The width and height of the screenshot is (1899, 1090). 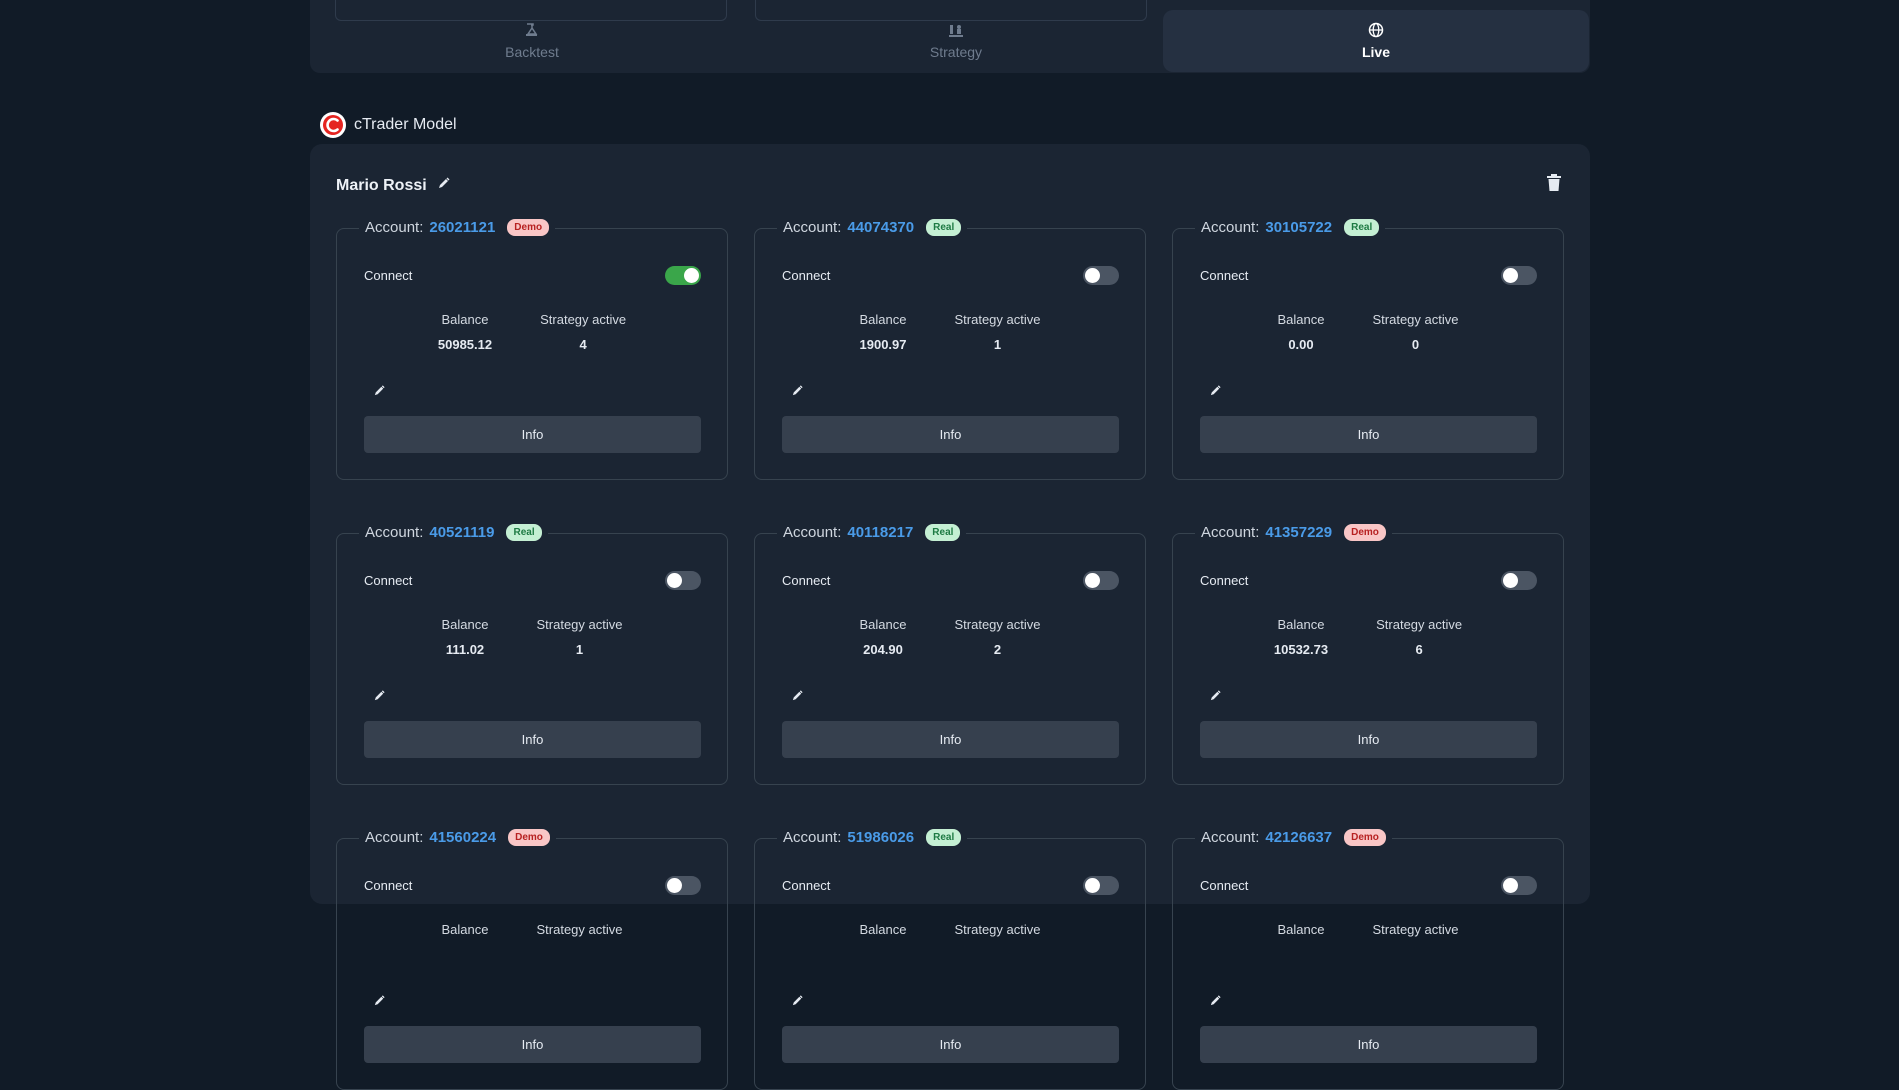 What do you see at coordinates (462, 227) in the screenshot?
I see `account-number: 26021121` at bounding box center [462, 227].